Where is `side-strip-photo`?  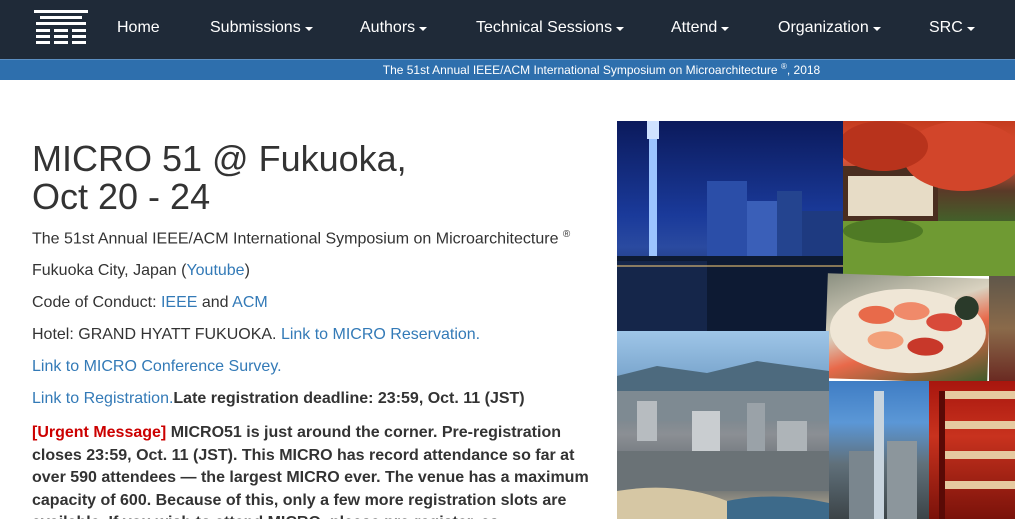 side-strip-photo is located at coordinates (1002, 328).